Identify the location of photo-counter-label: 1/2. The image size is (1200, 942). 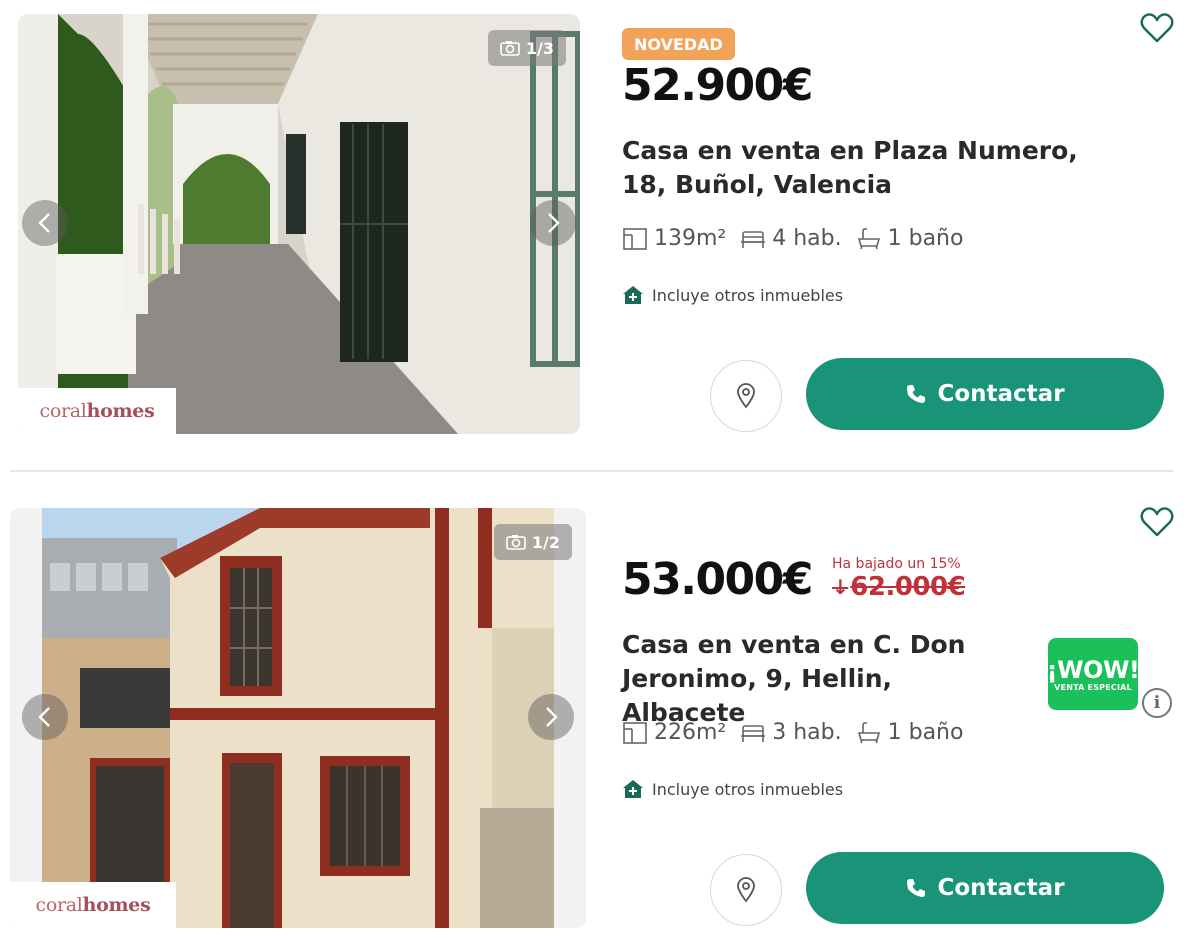
(545, 542).